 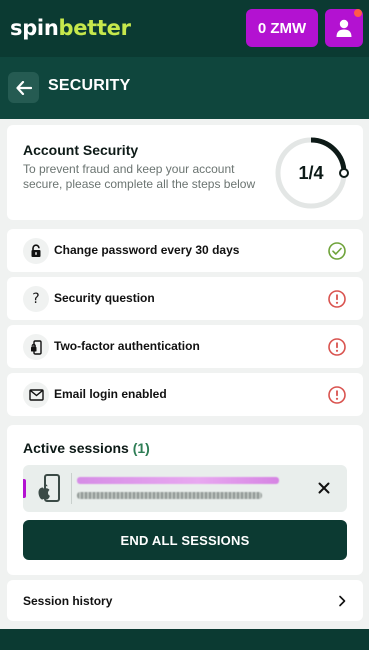 What do you see at coordinates (104, 298) in the screenshot?
I see `step-label: Security question` at bounding box center [104, 298].